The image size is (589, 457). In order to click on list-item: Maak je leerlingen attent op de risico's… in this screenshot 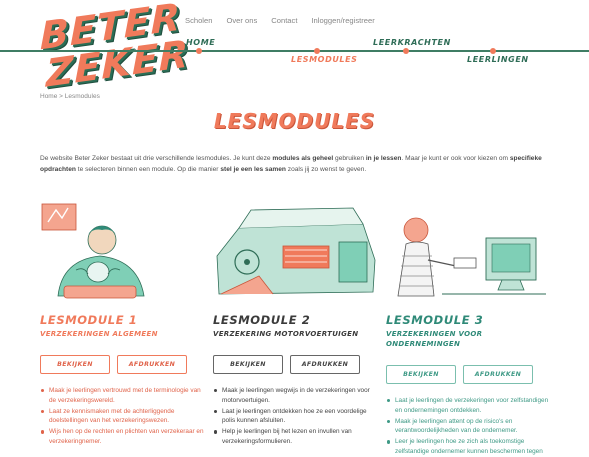, I will do `click(468, 426)`.